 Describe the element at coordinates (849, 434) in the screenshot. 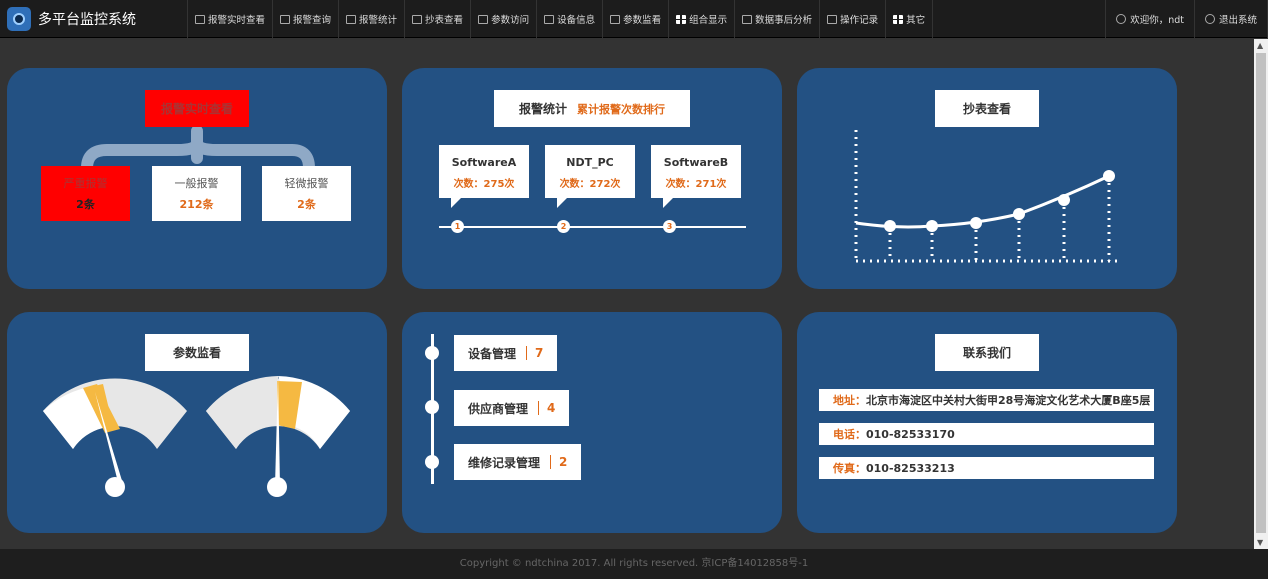

I see `phone-key: 电话：` at that location.